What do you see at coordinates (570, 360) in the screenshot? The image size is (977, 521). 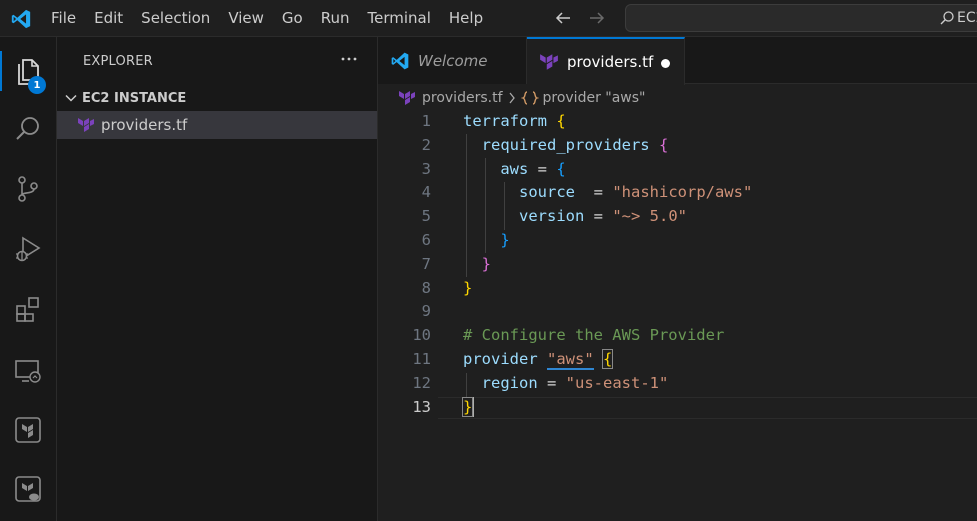 I see `code-token: "aws"` at bounding box center [570, 360].